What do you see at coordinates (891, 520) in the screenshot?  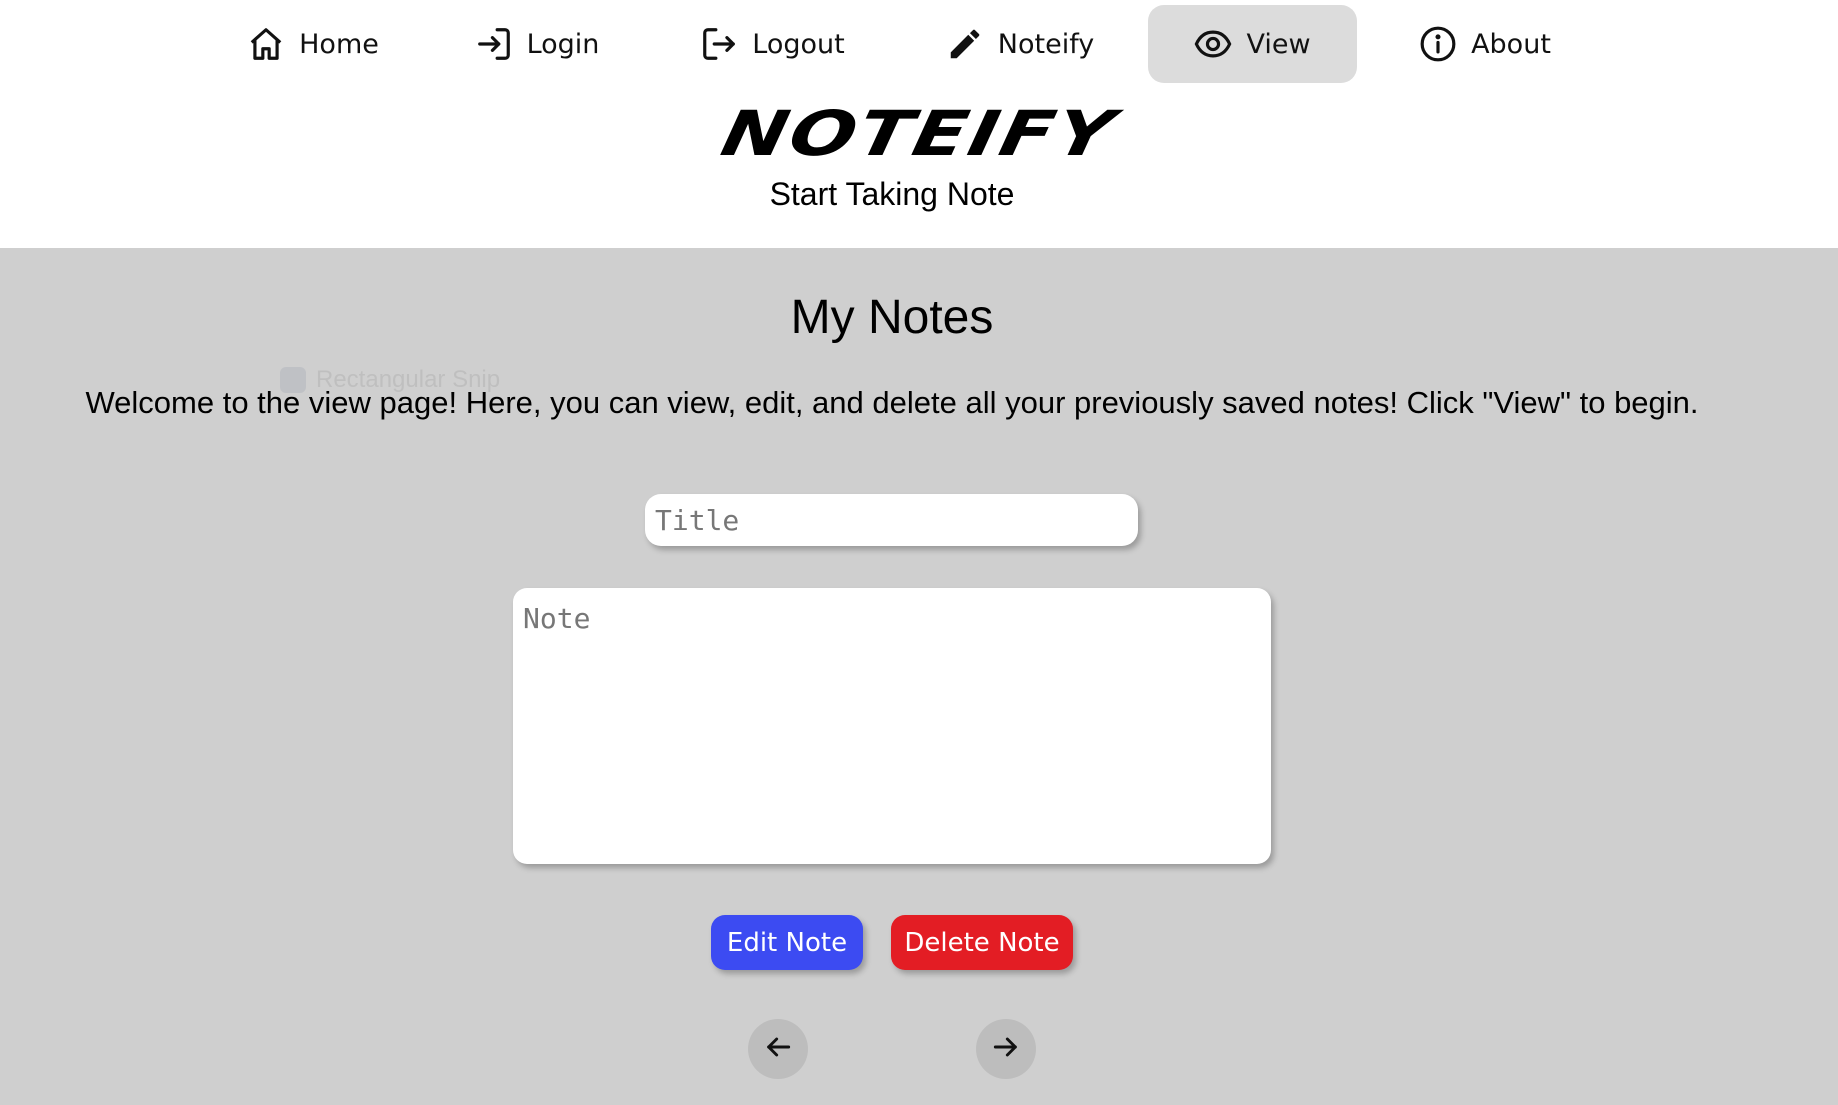 I see `title-input` at bounding box center [891, 520].